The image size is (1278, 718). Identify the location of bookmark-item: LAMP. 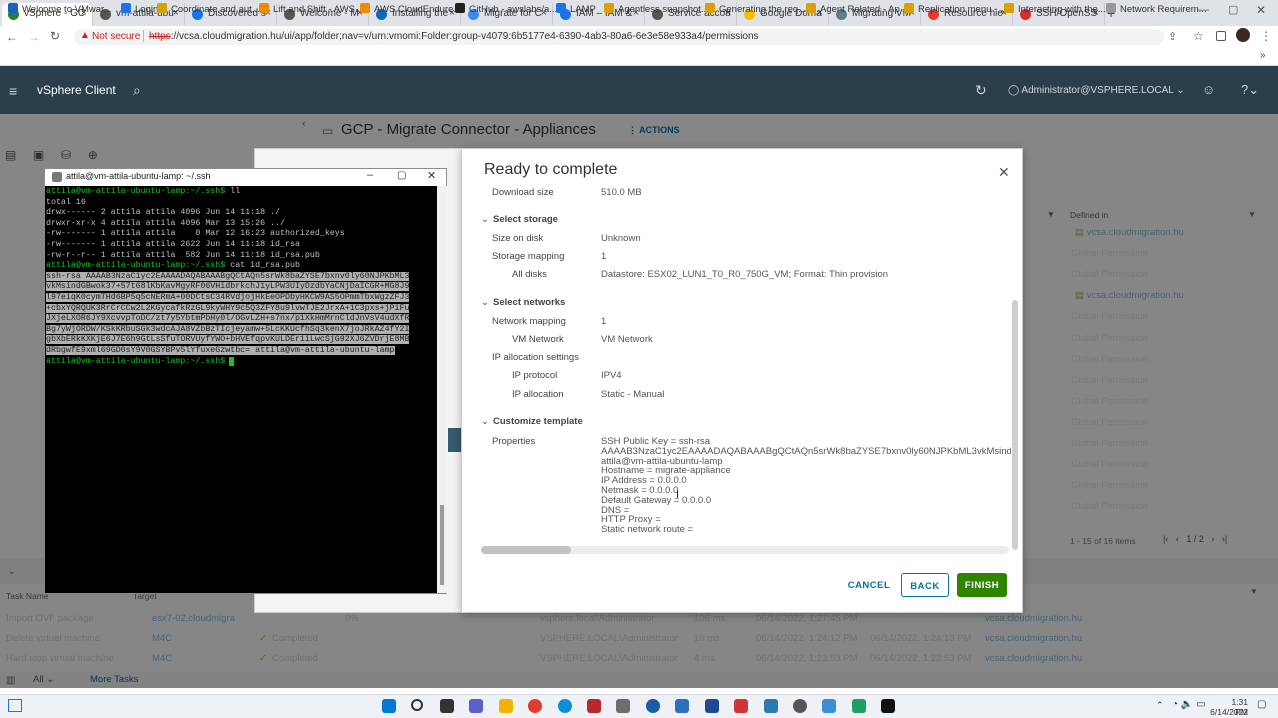
(576, 9).